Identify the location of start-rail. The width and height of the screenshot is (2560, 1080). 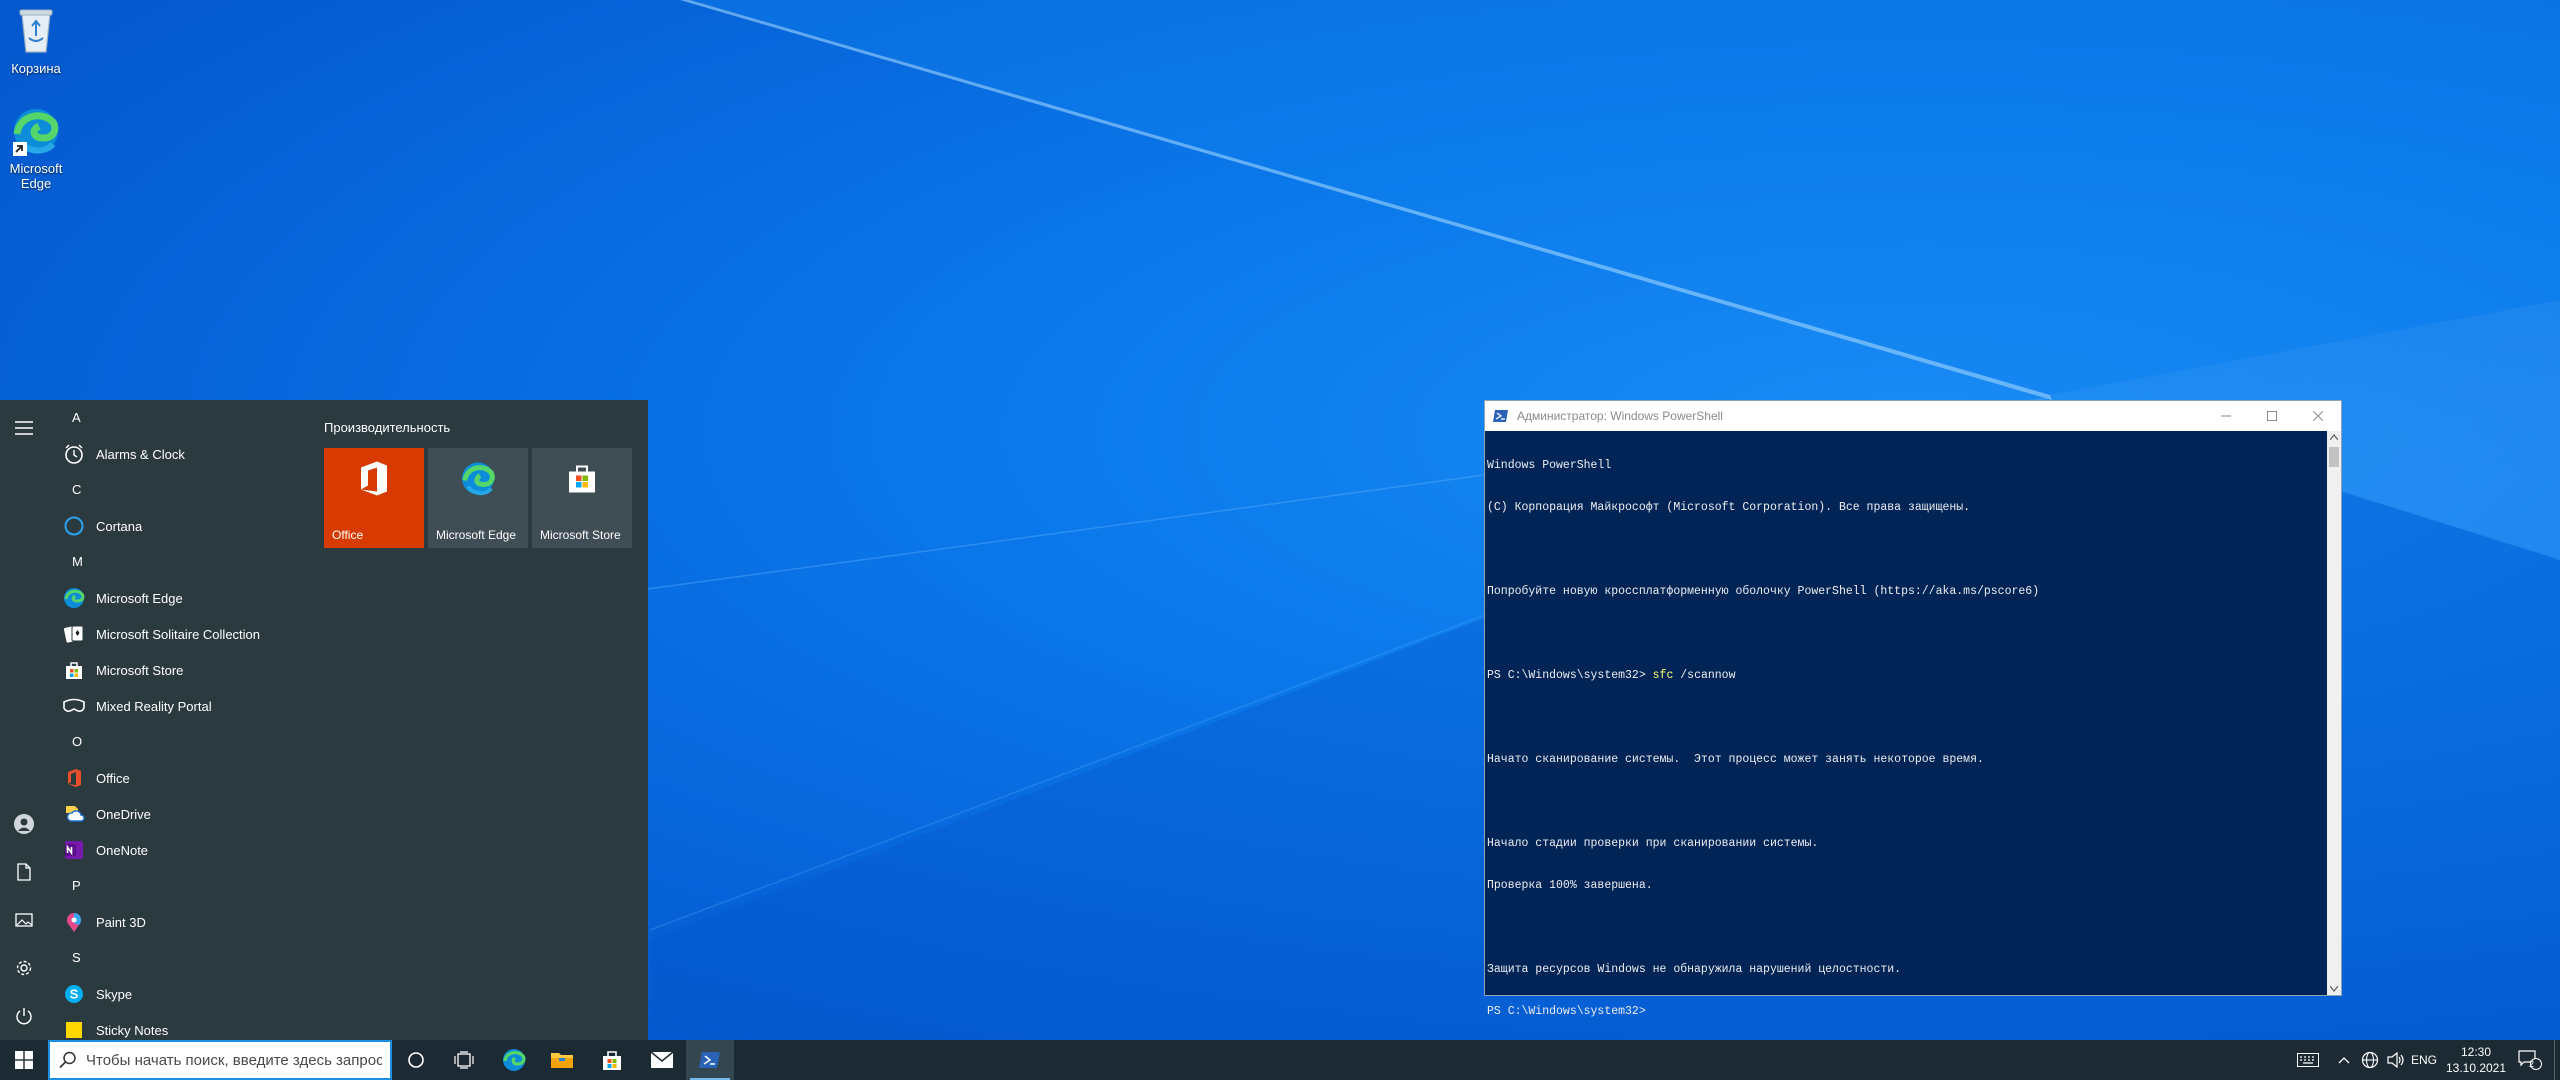
(24, 720).